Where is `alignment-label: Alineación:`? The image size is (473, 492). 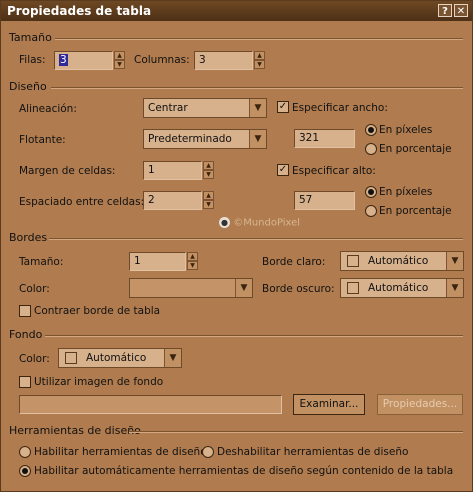
alignment-label: Alineación: is located at coordinates (48, 109).